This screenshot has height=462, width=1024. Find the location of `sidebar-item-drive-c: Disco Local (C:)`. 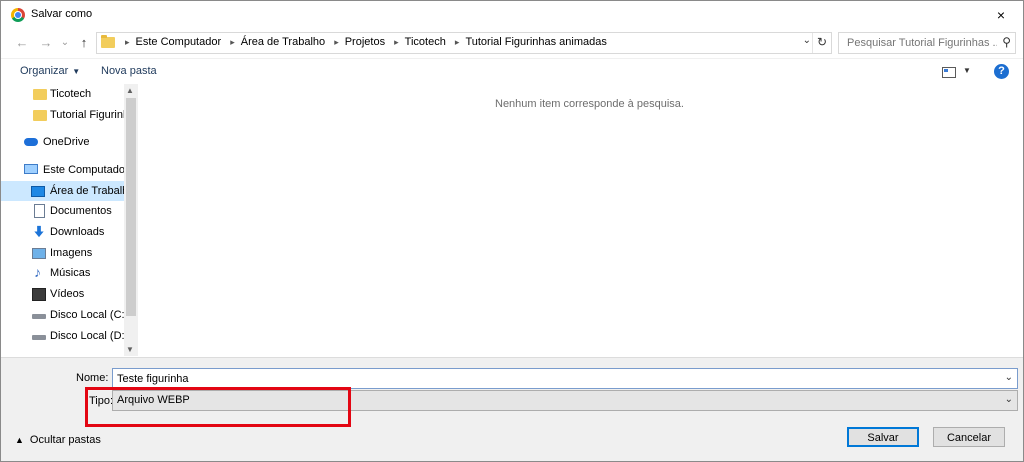

sidebar-item-drive-c: Disco Local (C:) is located at coordinates (62, 315).